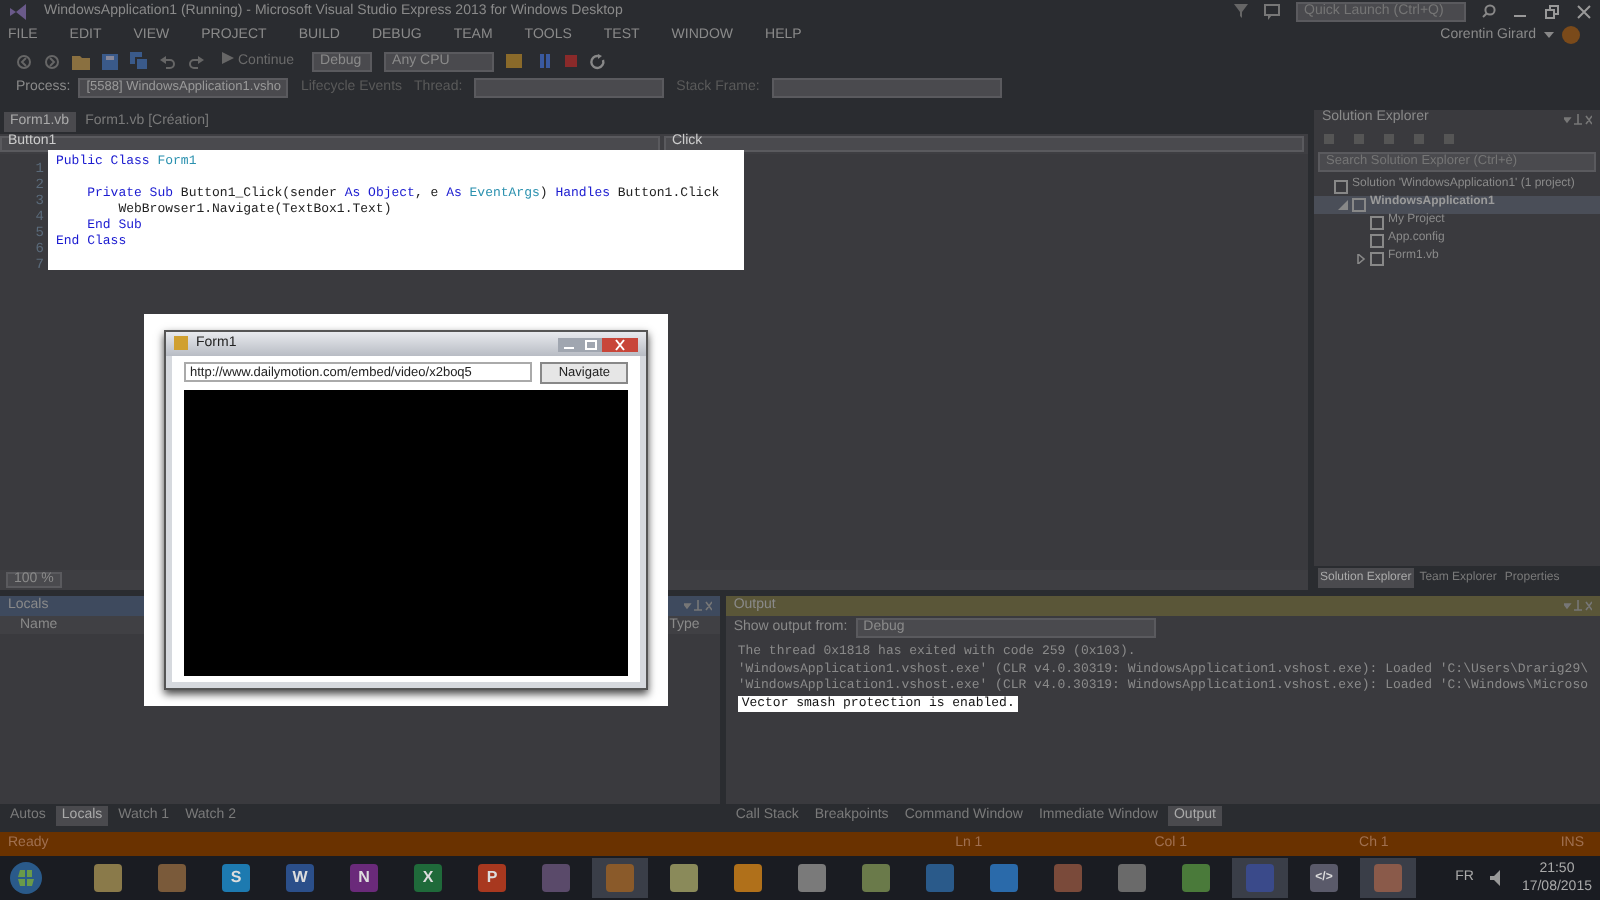 This screenshot has width=1600, height=900. Describe the element at coordinates (886, 88) in the screenshot. I see `stack-frame-dropdown` at that location.